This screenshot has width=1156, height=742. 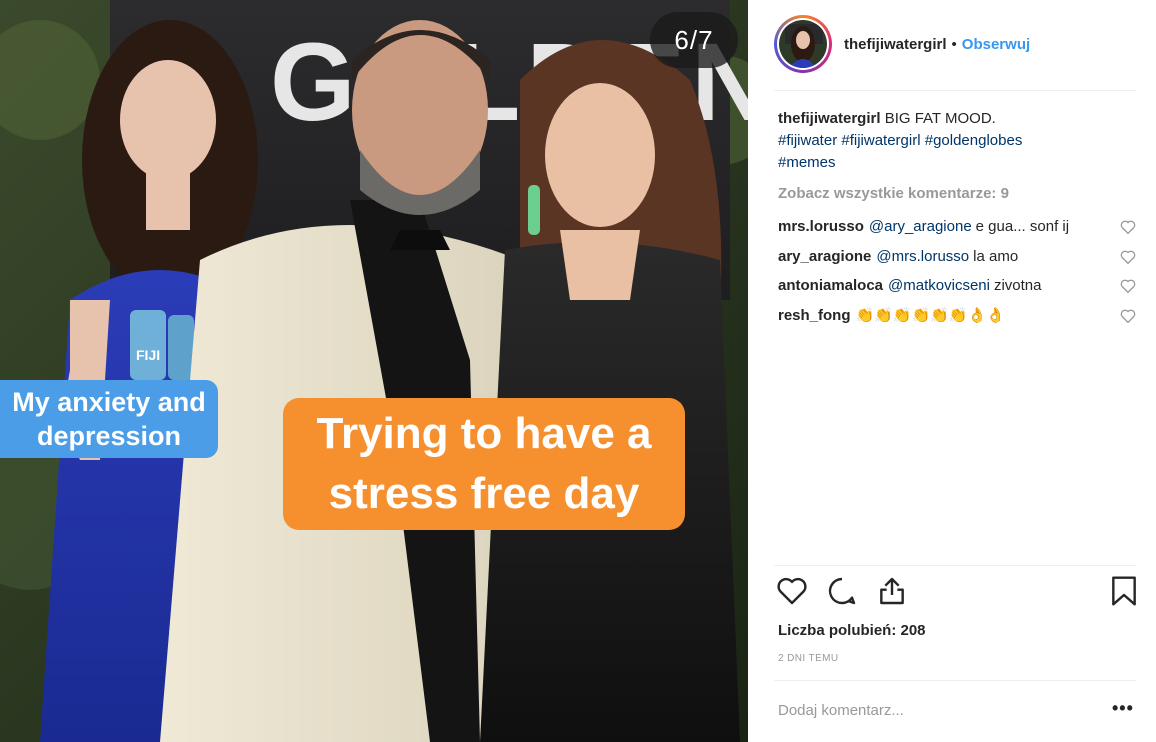 What do you see at coordinates (893, 193) in the screenshot?
I see `view-all-comments-link: Zobacz wszystkie komentarze: 9` at bounding box center [893, 193].